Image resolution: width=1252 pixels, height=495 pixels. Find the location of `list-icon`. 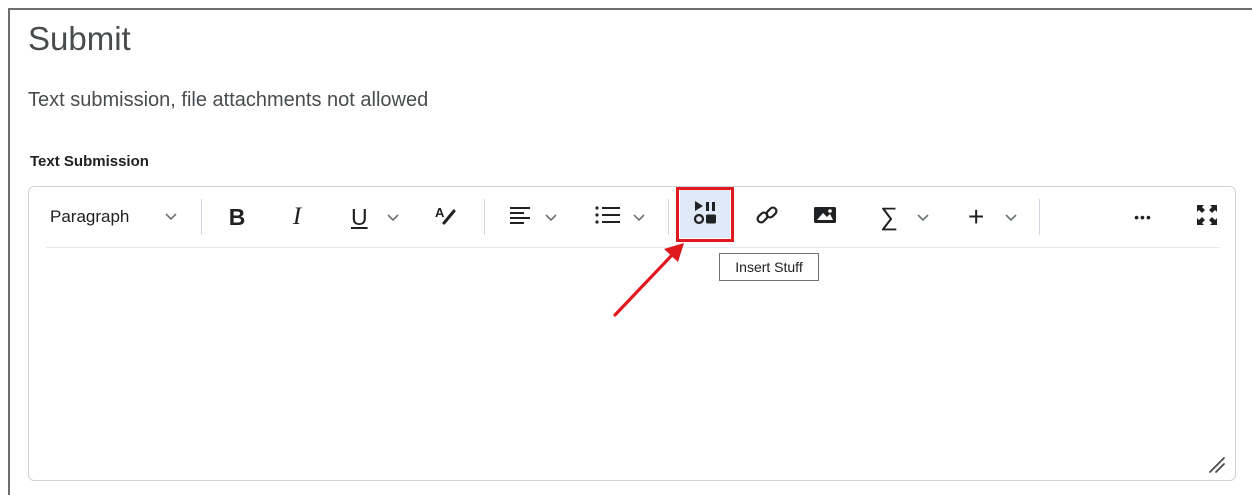

list-icon is located at coordinates (608, 217).